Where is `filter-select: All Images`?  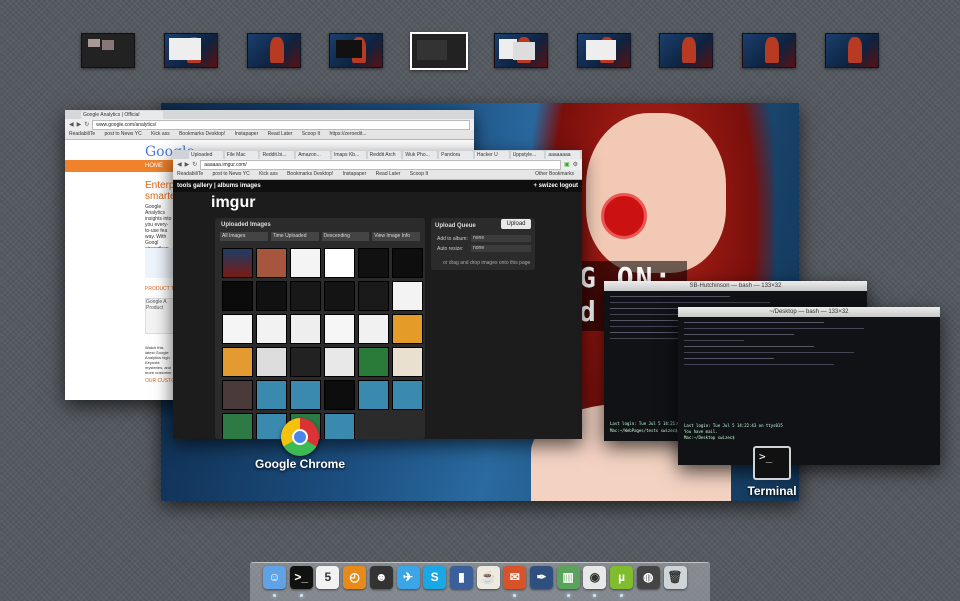 filter-select: All Images is located at coordinates (244, 236).